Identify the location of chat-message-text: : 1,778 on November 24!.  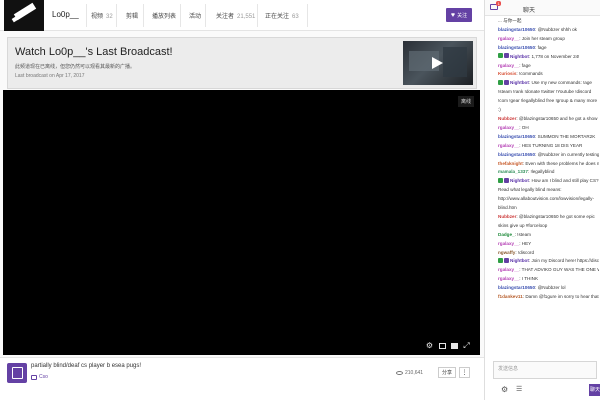
(554, 56).